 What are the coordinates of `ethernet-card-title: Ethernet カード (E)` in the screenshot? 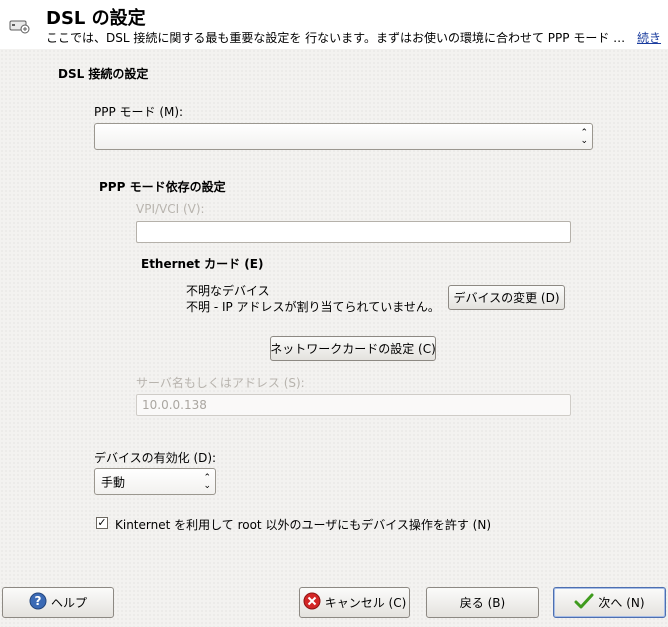 It's located at (202, 264).